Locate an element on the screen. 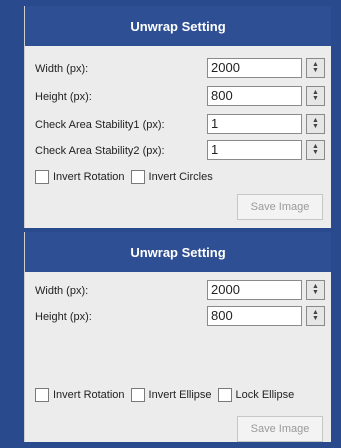  checkbox-label: Lock Ellipse is located at coordinates (265, 395).